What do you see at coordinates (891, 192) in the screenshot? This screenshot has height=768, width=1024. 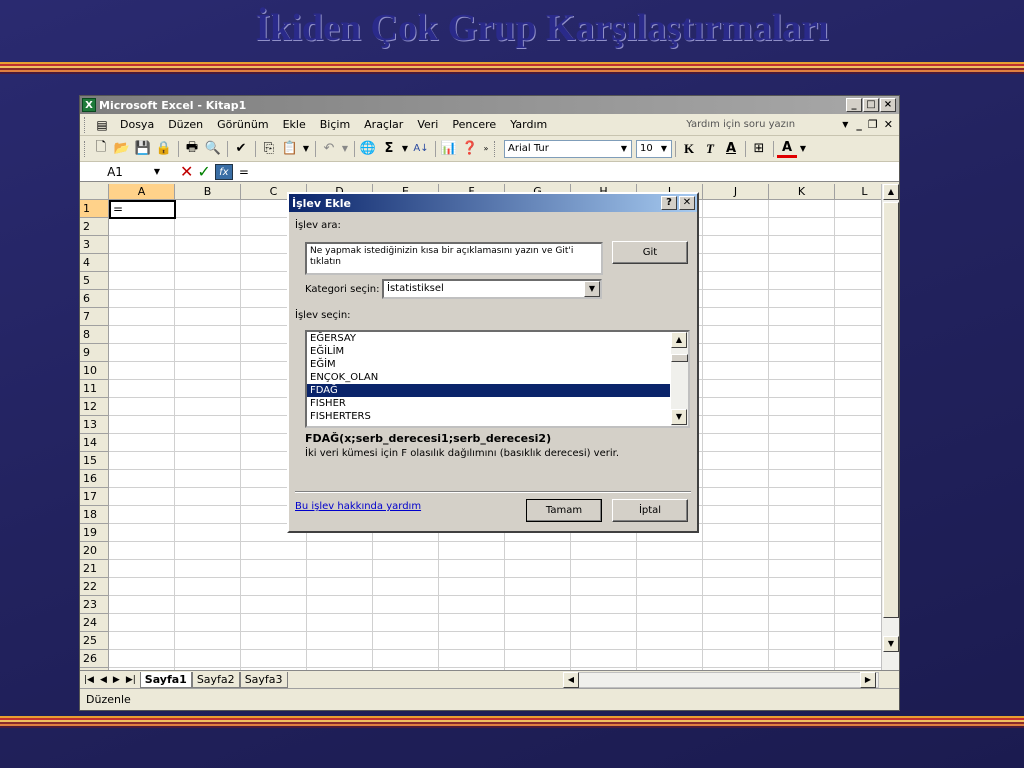 I see `scroll-up-icon: ▲` at bounding box center [891, 192].